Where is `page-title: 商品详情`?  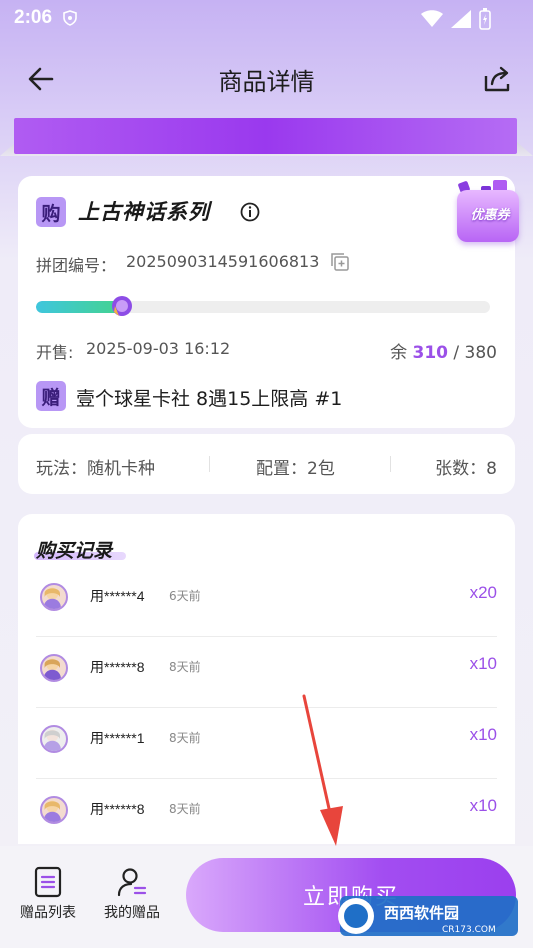
page-title: 商品详情 is located at coordinates (266, 82).